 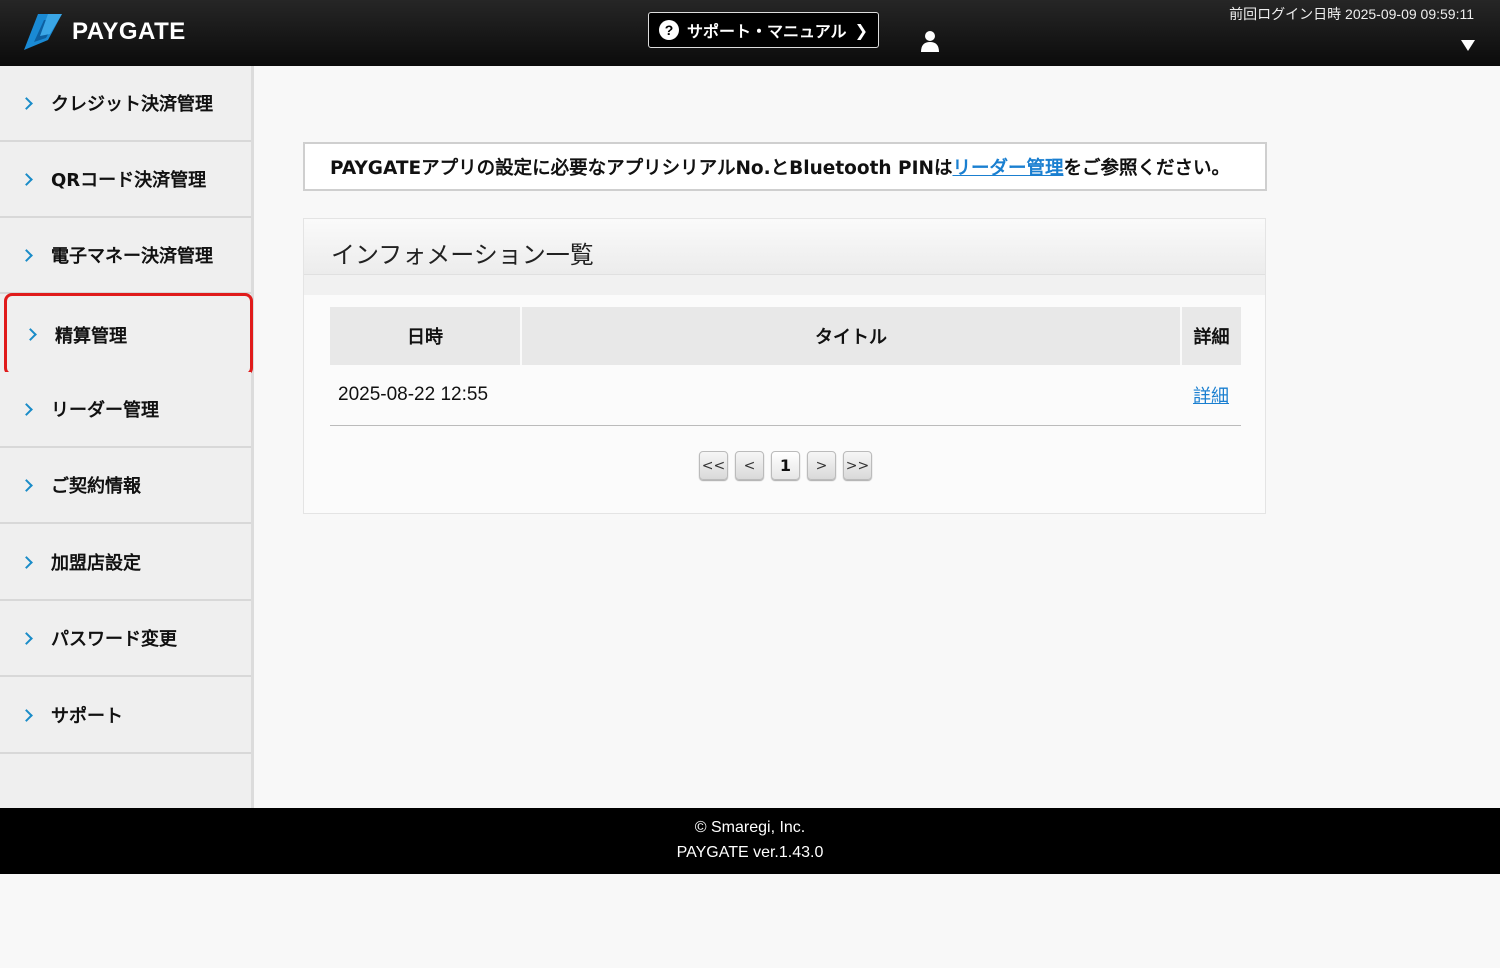 I want to click on next-page-button: >, so click(x=821, y=465).